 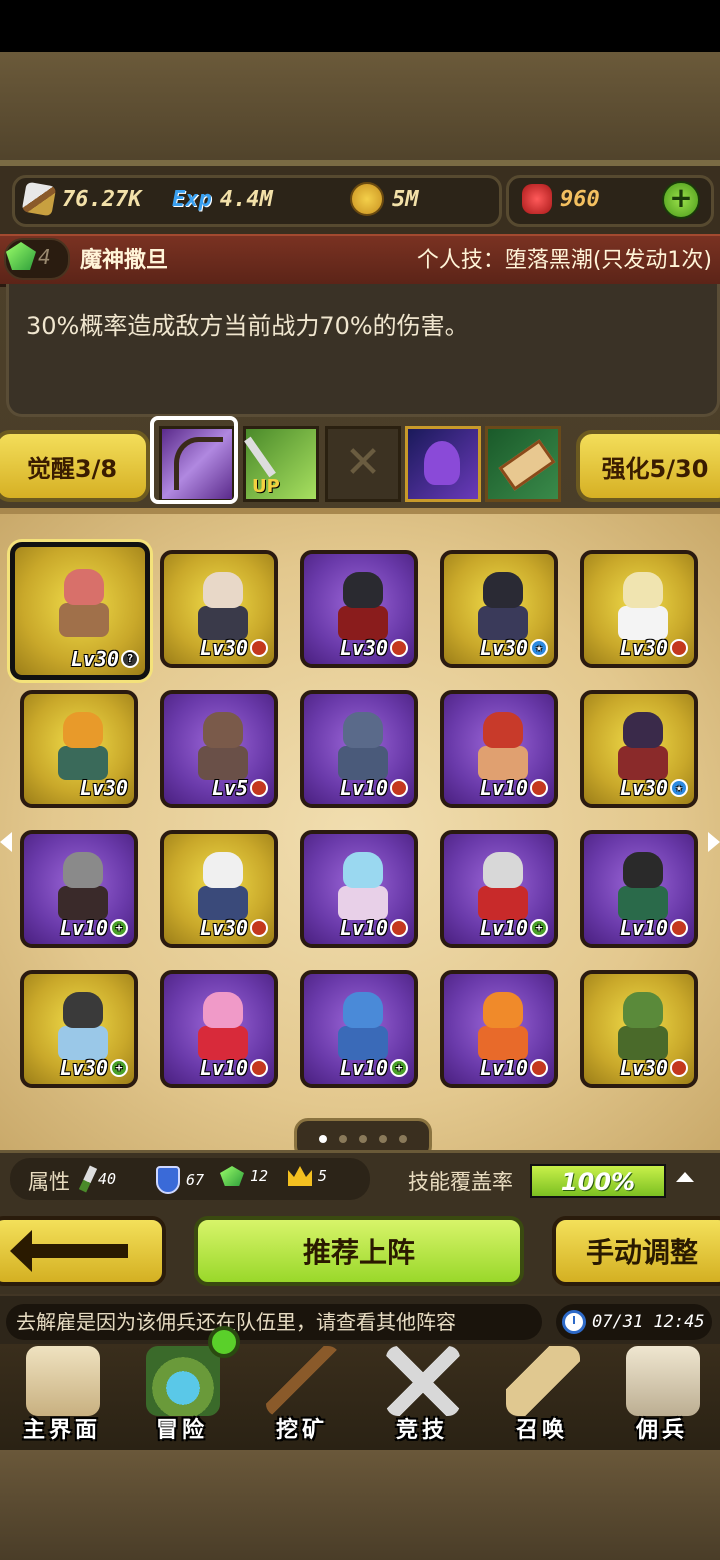 What do you see at coordinates (307, 1176) in the screenshot?
I see `crown-stat: 5` at bounding box center [307, 1176].